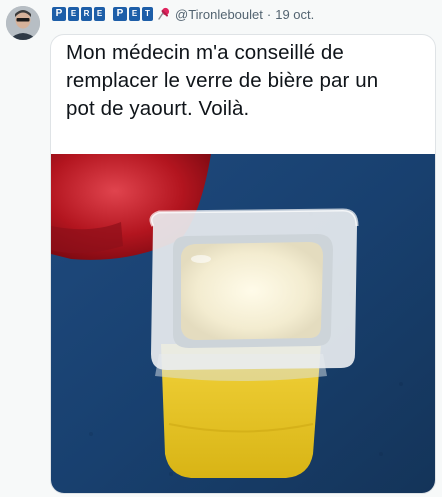 This screenshot has height=497, width=442. I want to click on tweet-date: 19 oct., so click(294, 14).